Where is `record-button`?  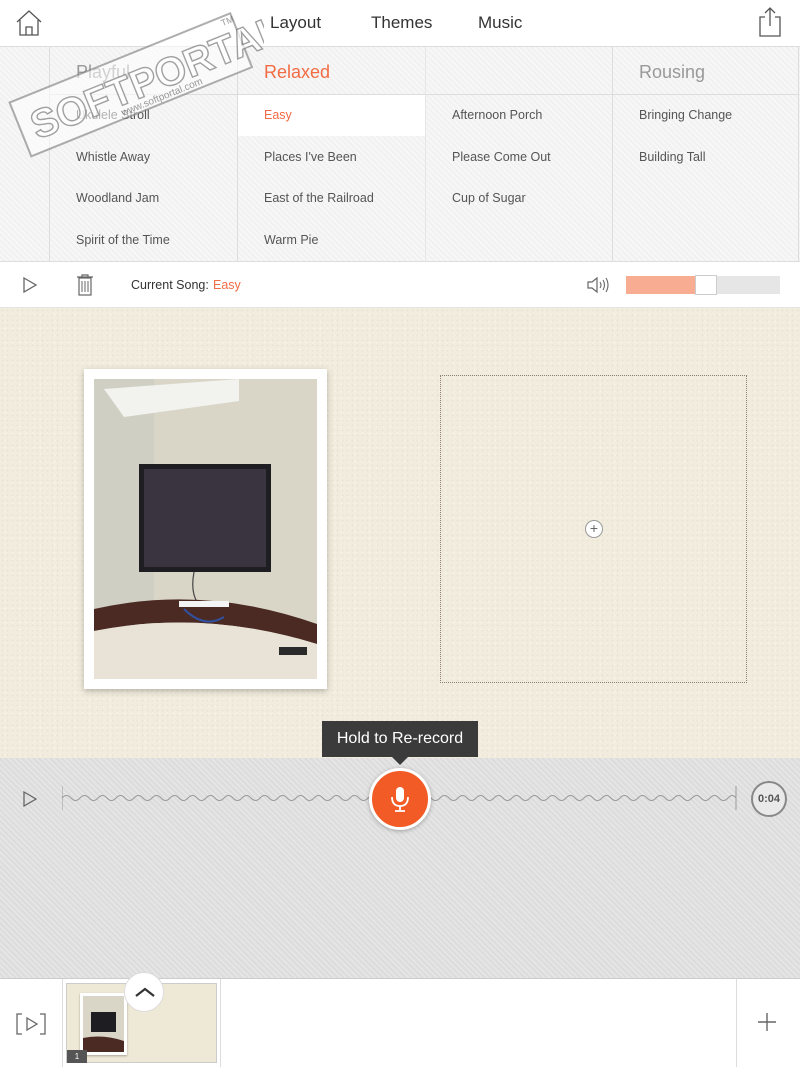 record-button is located at coordinates (400, 799).